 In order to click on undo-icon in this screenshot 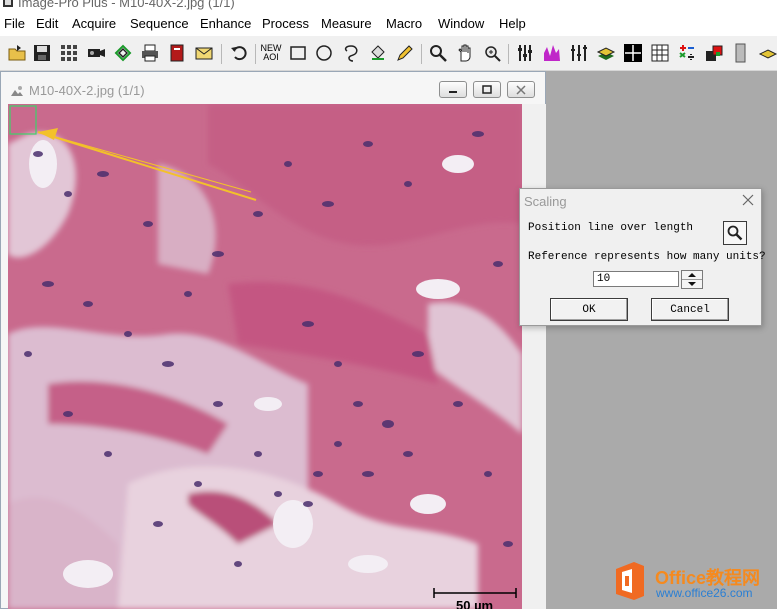, I will do `click(239, 53)`.